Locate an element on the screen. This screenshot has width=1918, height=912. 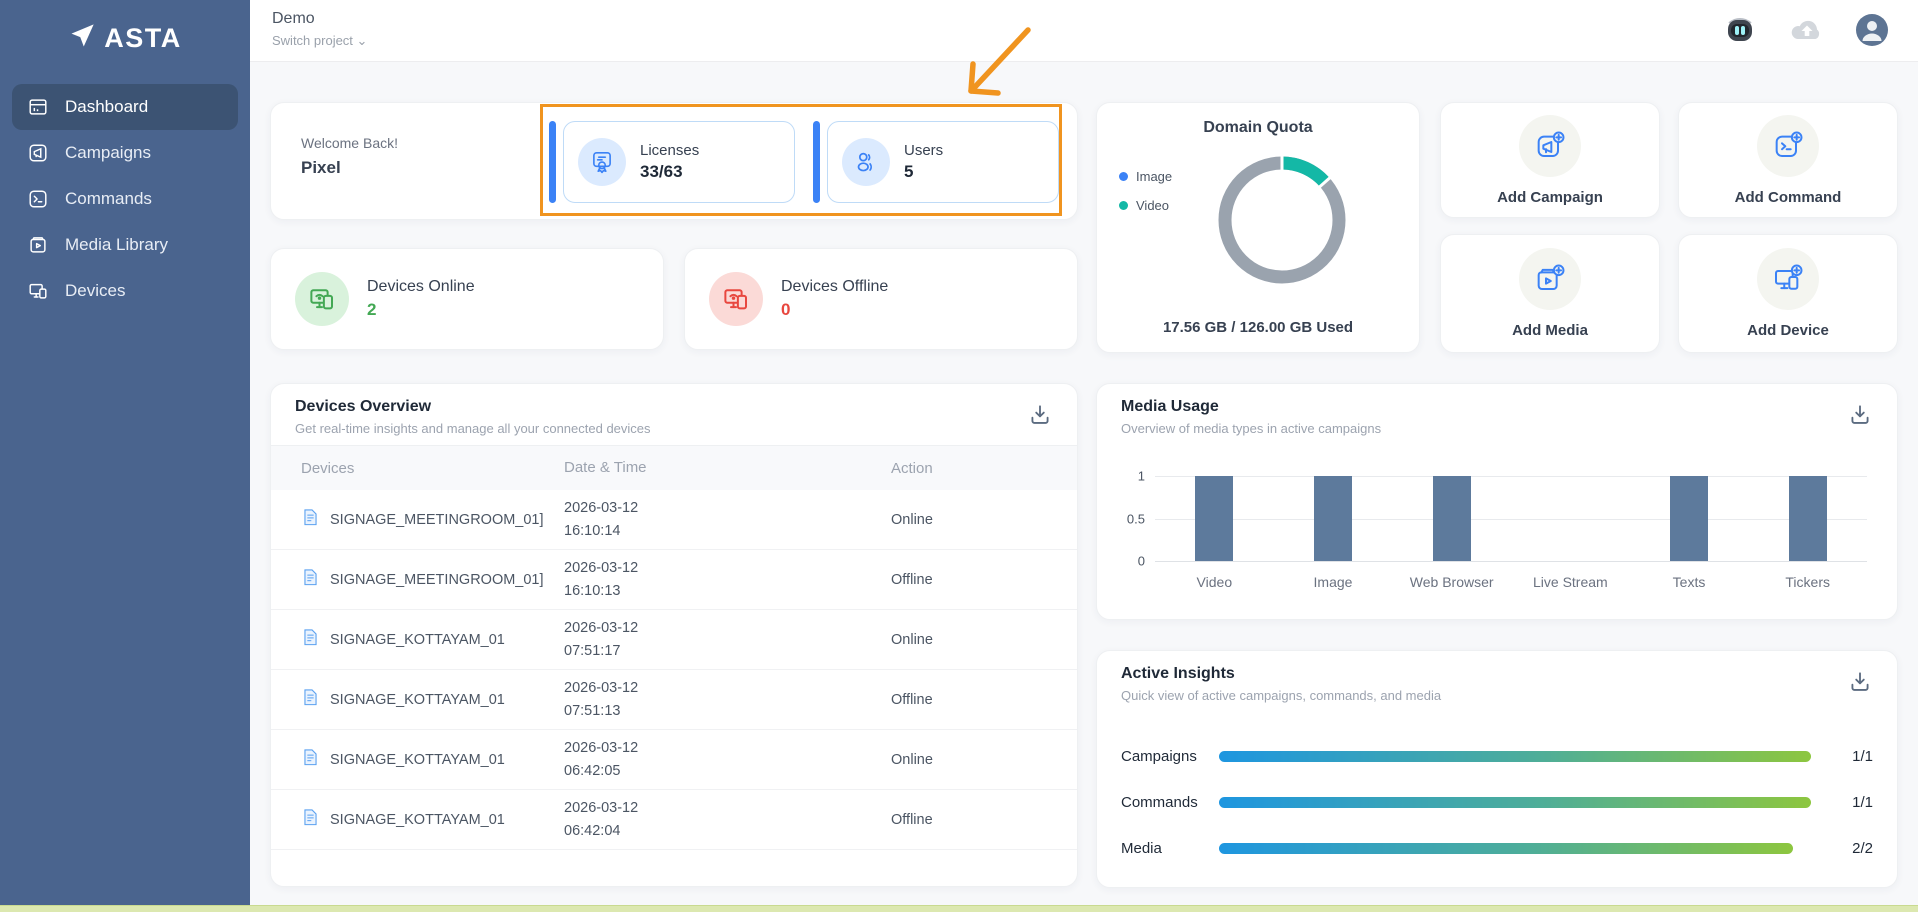
progress-bar-campaigns is located at coordinates (1515, 756).